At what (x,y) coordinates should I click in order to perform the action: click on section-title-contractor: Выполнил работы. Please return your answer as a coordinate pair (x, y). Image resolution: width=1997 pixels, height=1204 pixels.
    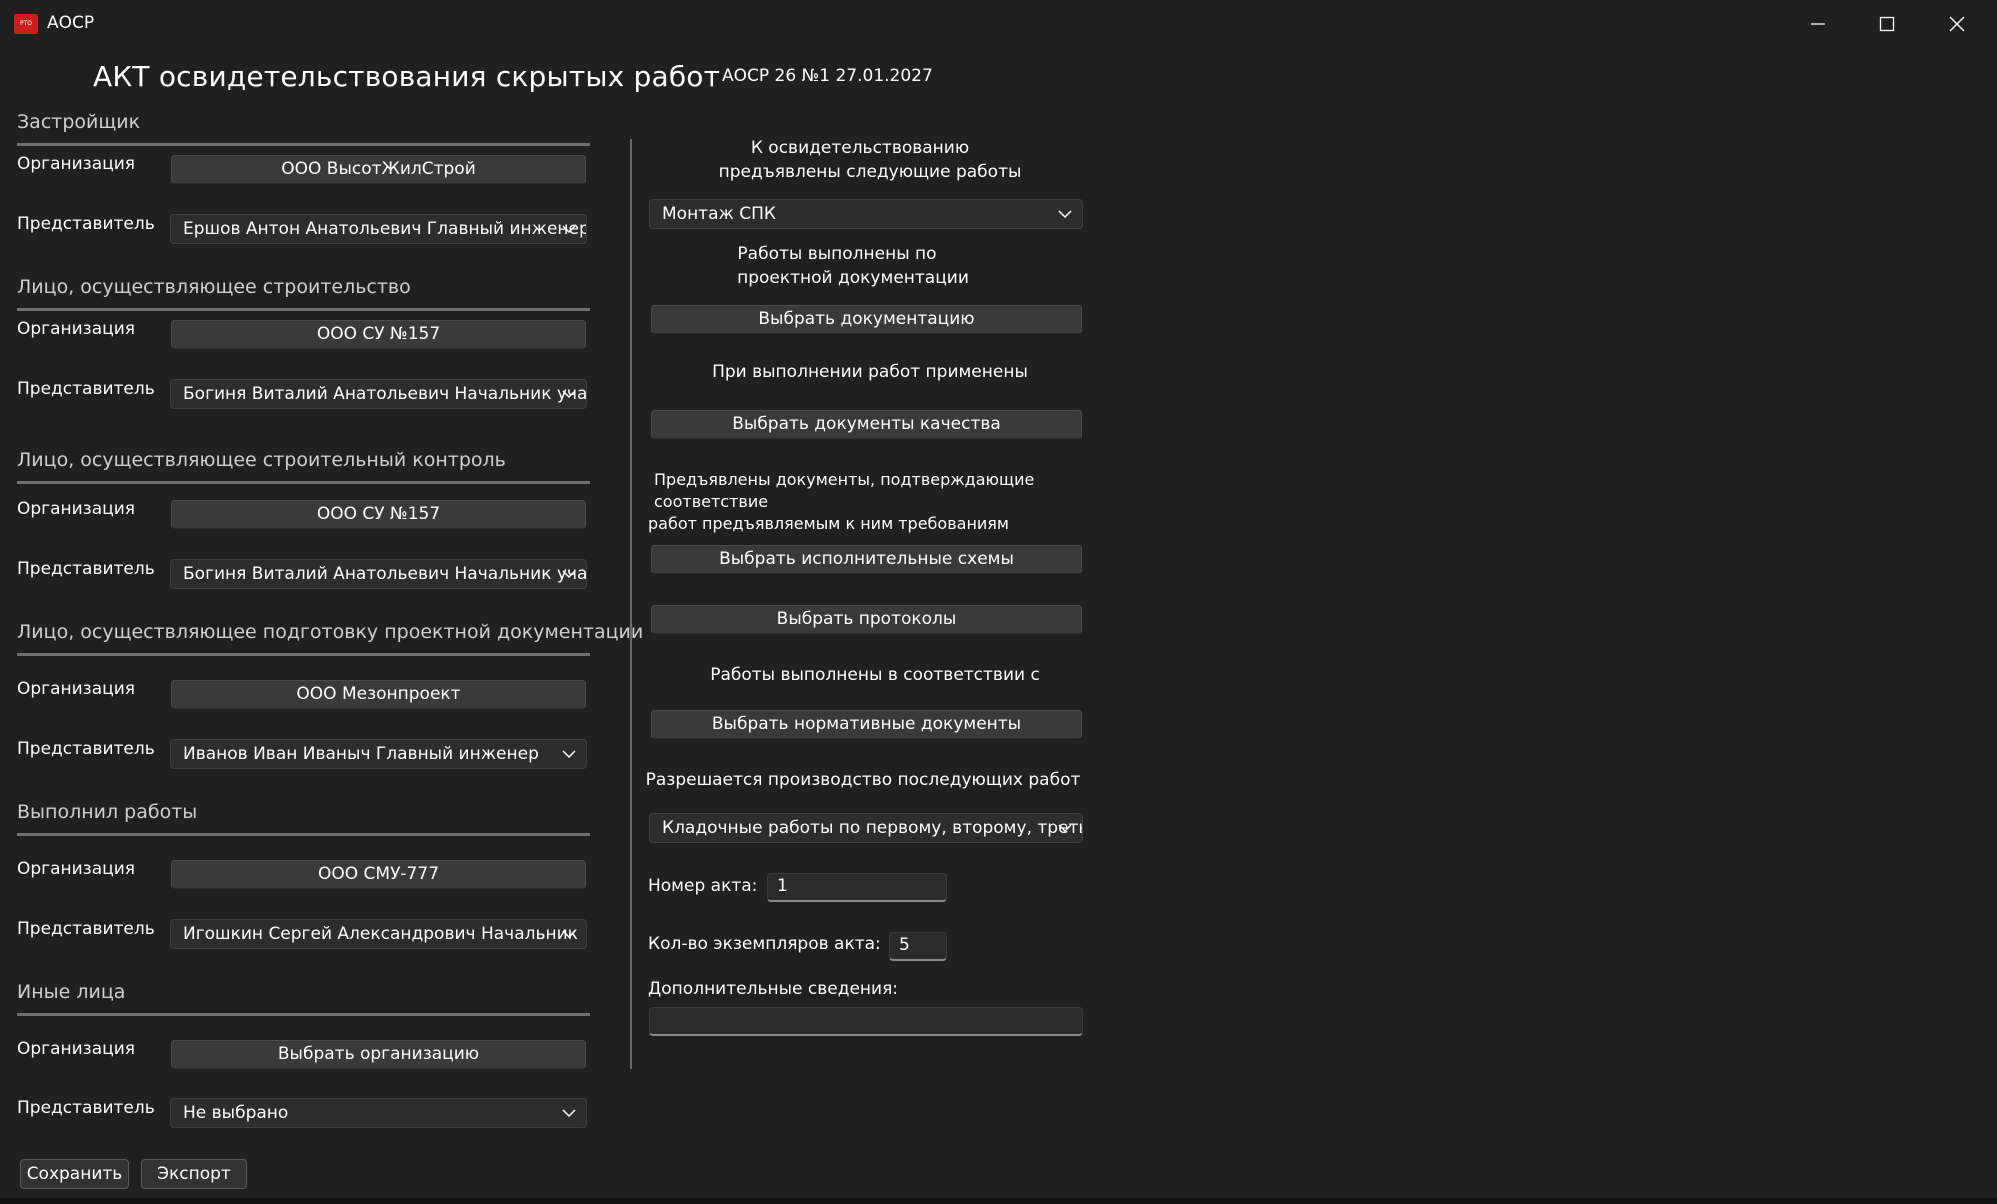
    Looking at the image, I should click on (107, 812).